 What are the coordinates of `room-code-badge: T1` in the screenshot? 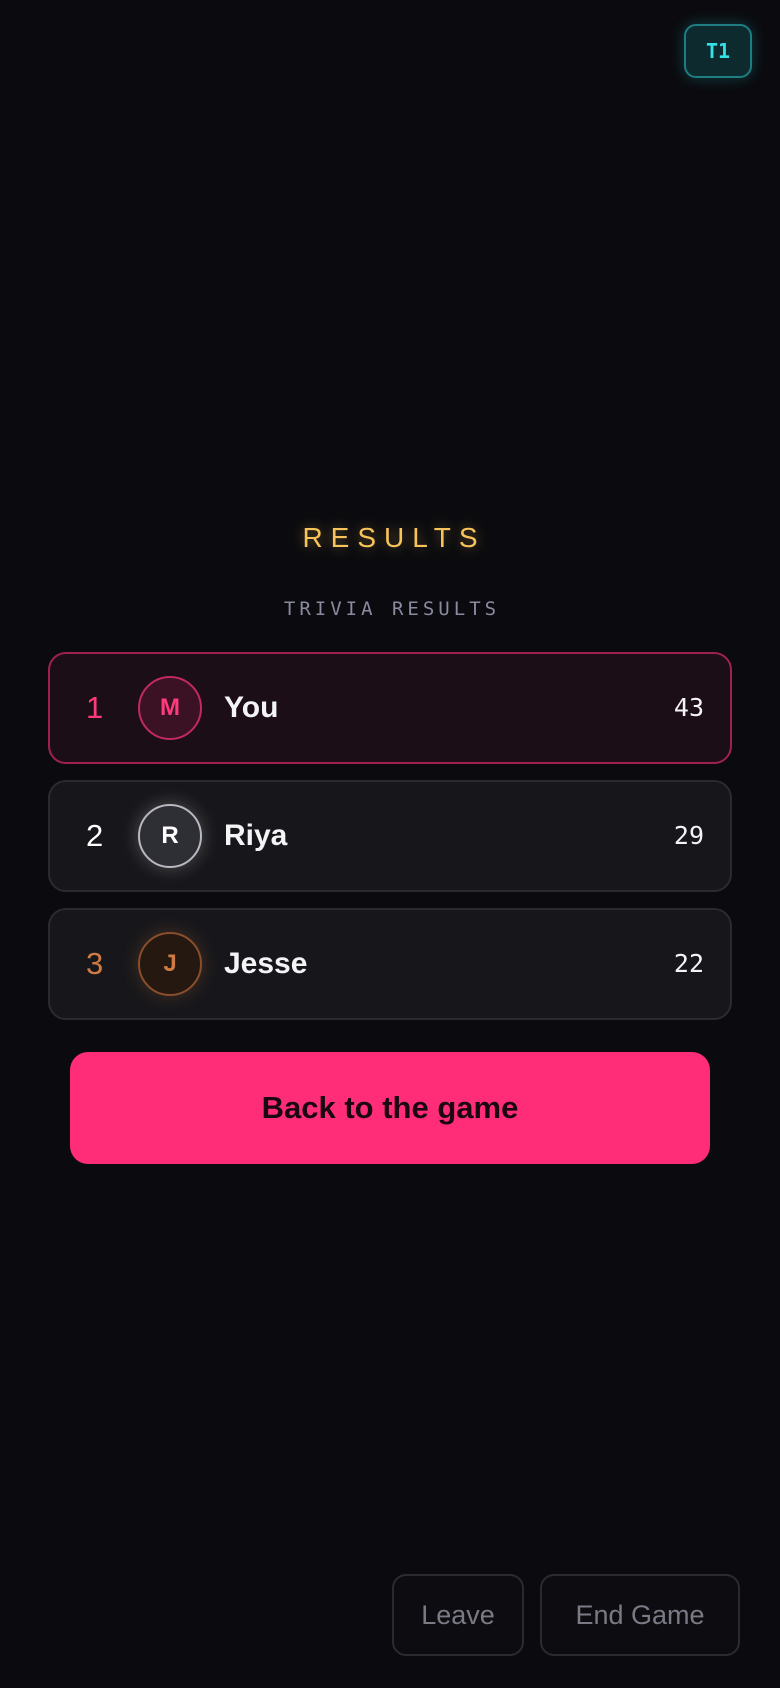 It's located at (718, 51).